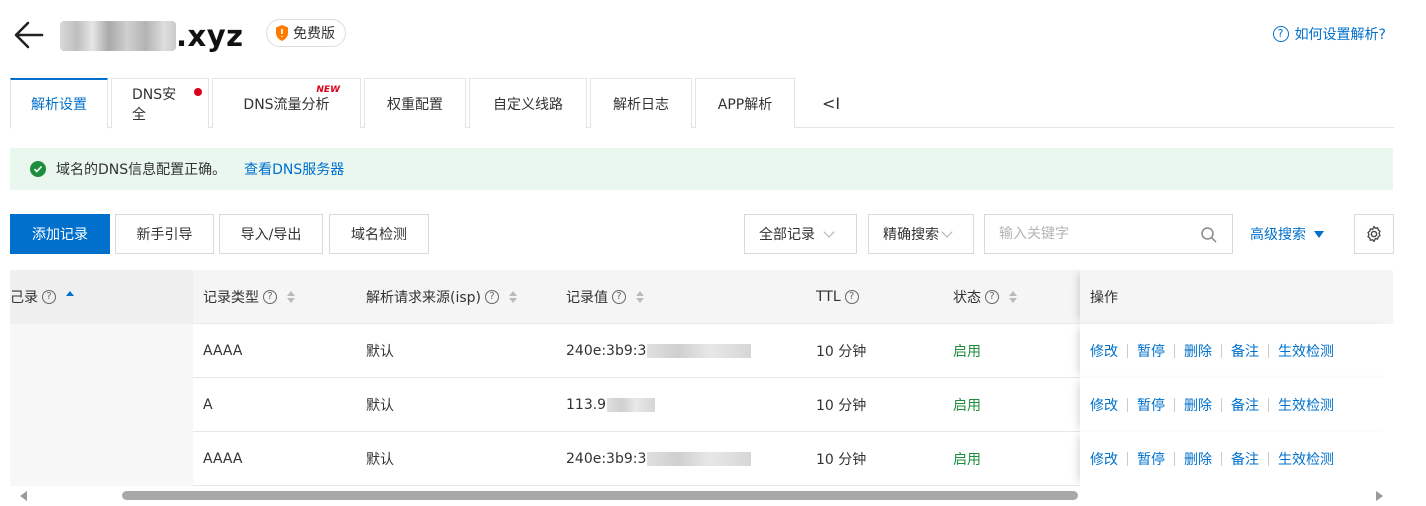 The image size is (1426, 506). What do you see at coordinates (198, 92) in the screenshot?
I see `notification-dot` at bounding box center [198, 92].